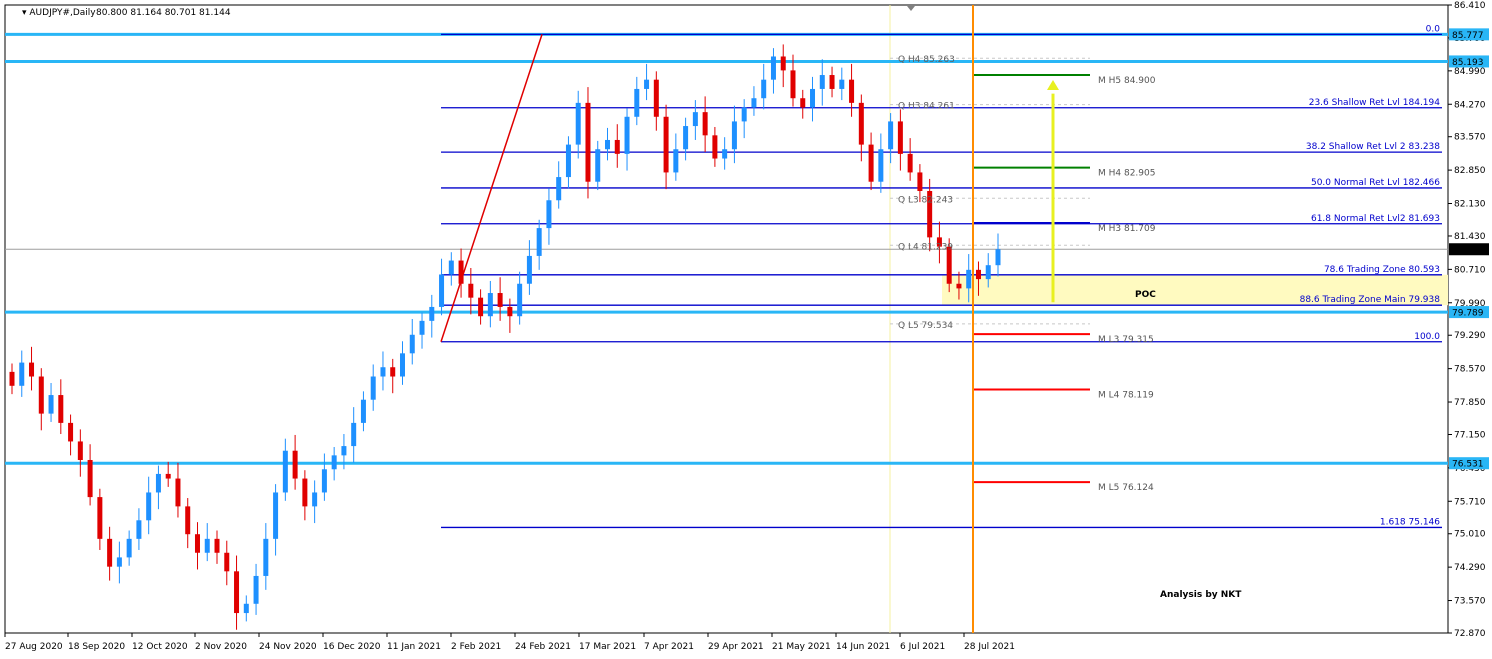 The height and width of the screenshot is (659, 1492). What do you see at coordinates (1382, 270) in the screenshot?
I see `fib-label: 78.6 Trading Zone 80.593` at bounding box center [1382, 270].